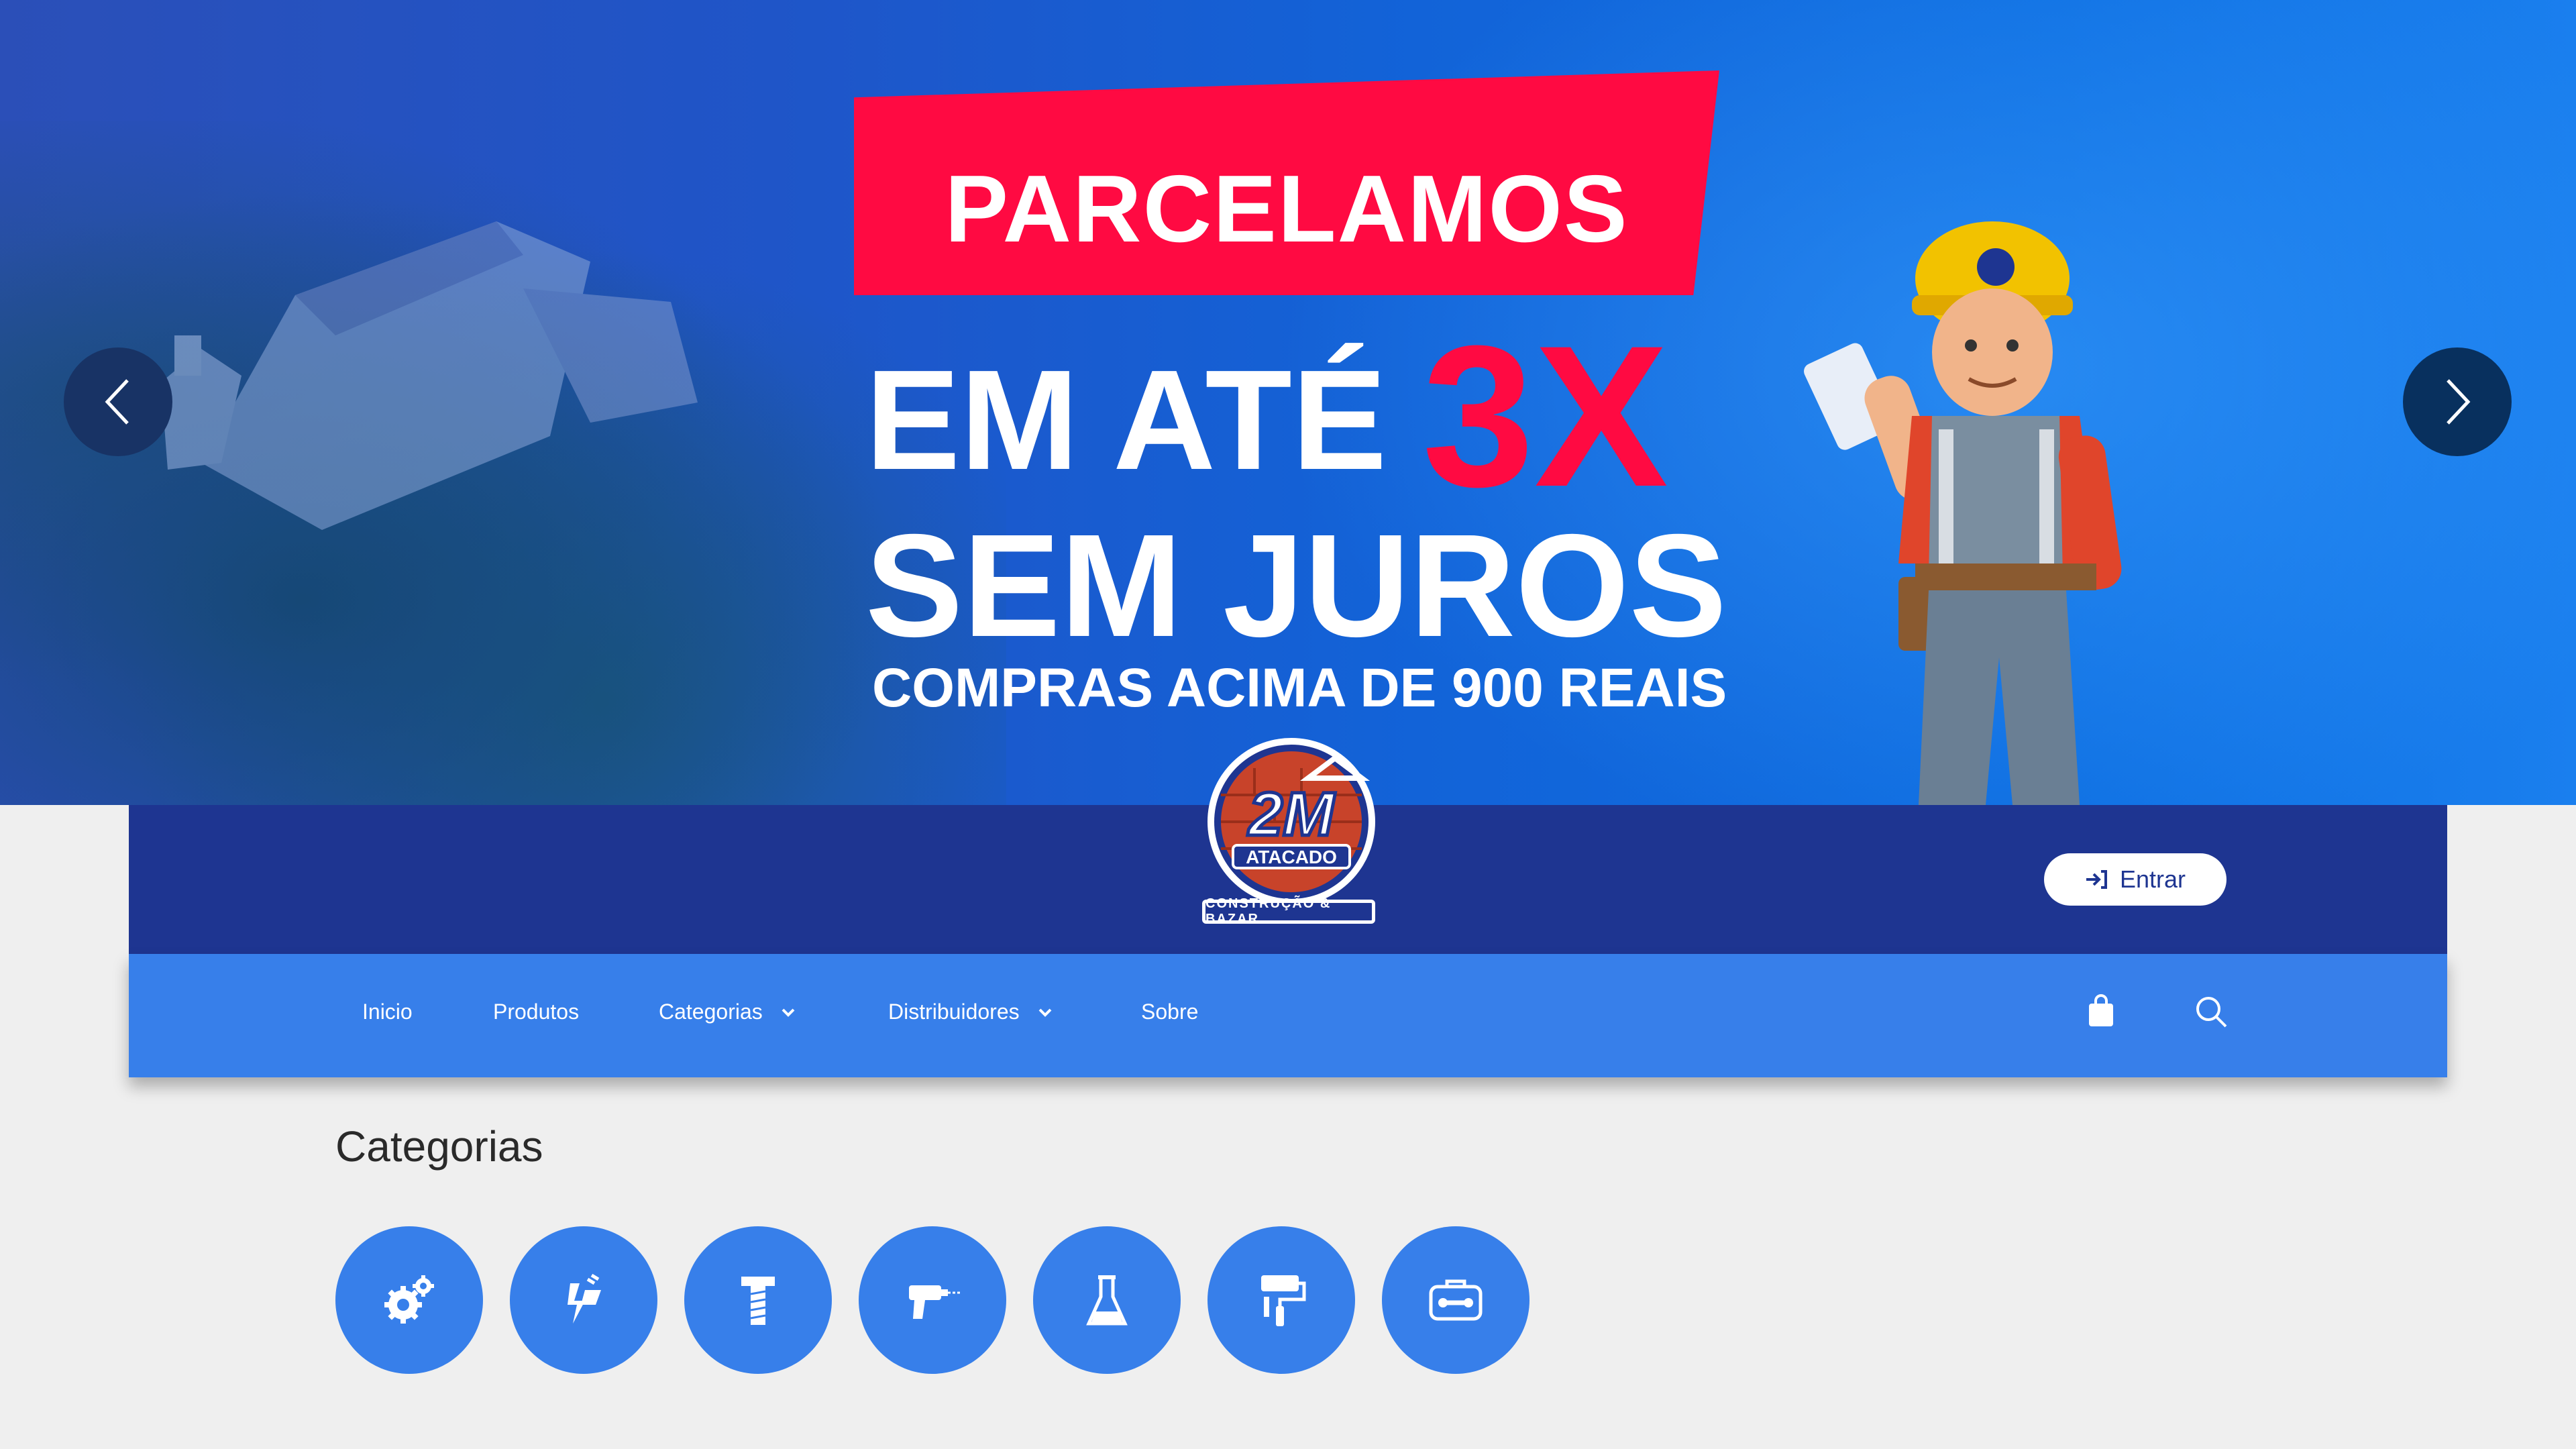 The width and height of the screenshot is (2576, 1449). I want to click on electric-plug-icon, so click(584, 1298).